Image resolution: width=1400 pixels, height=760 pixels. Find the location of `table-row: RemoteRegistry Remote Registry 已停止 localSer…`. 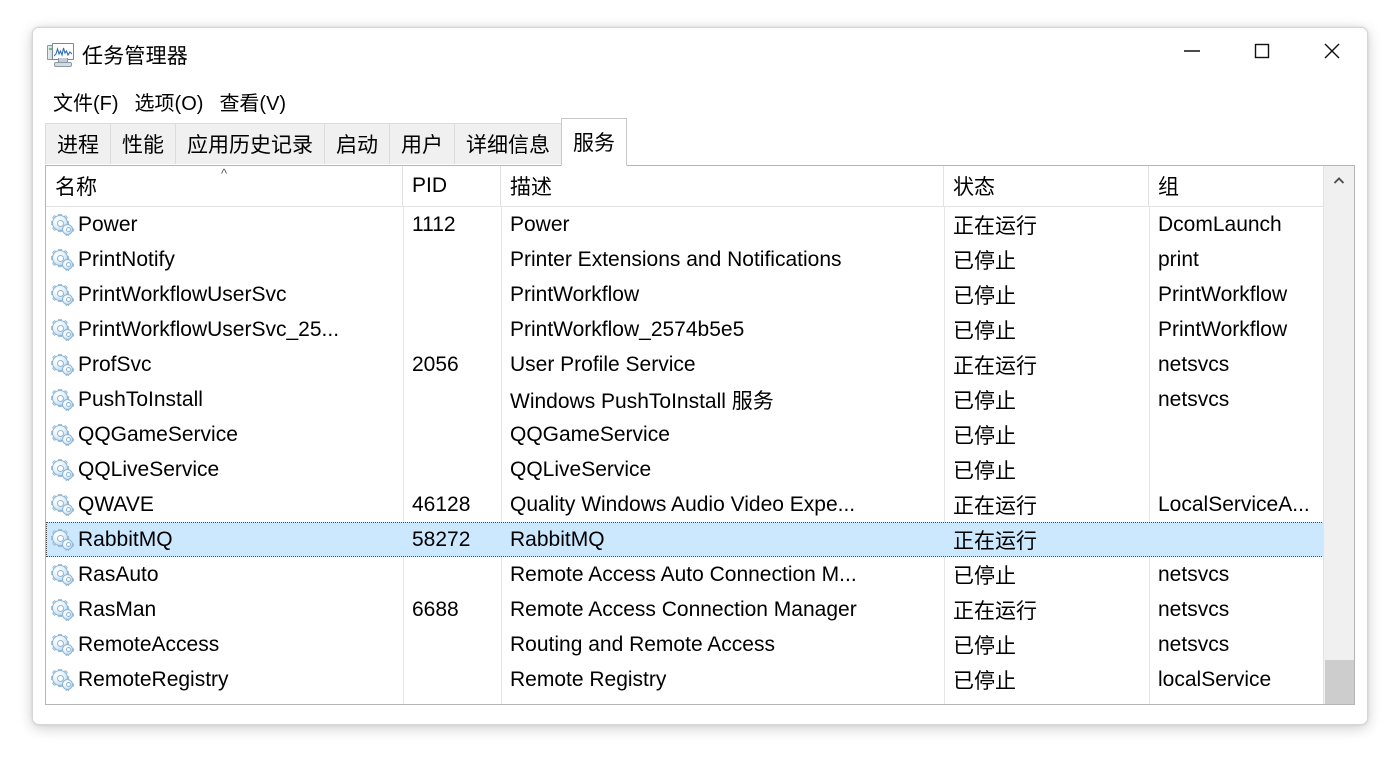

table-row: RemoteRegistry Remote Registry 已停止 localSer… is located at coordinates (700, 679).